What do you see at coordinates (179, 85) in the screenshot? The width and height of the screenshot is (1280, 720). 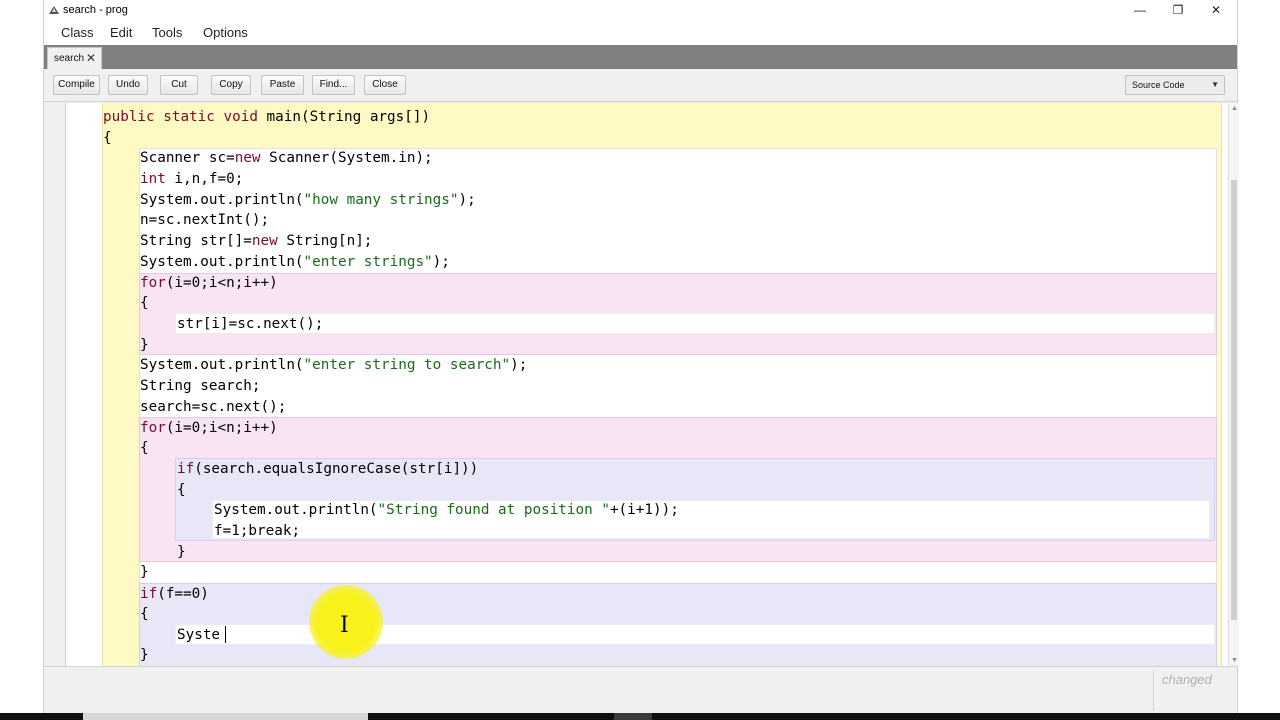 I see `cut-button: Cut` at bounding box center [179, 85].